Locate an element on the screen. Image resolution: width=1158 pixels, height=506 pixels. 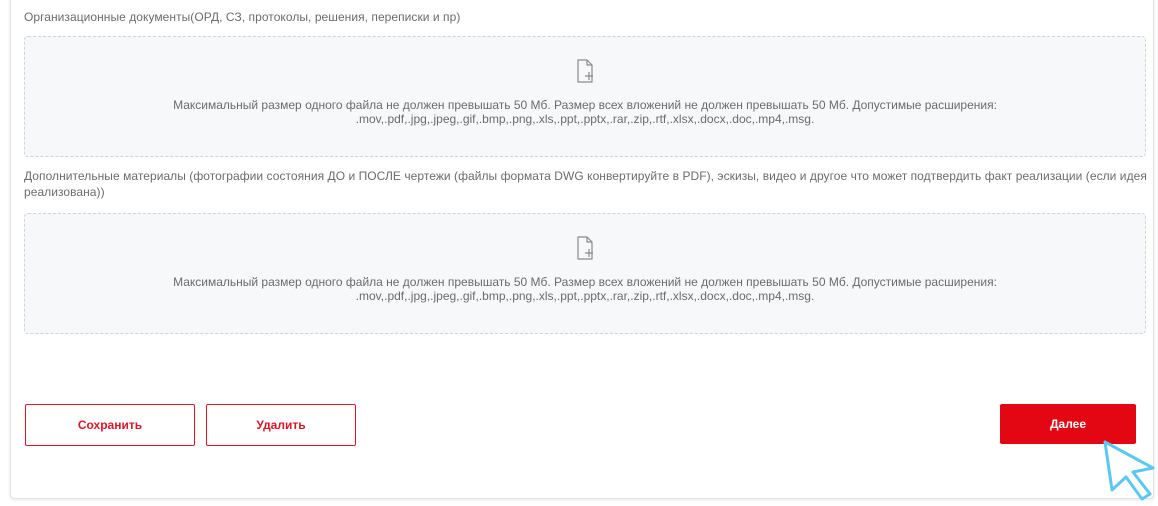
pointer-cursor-icon is located at coordinates (1129, 469).